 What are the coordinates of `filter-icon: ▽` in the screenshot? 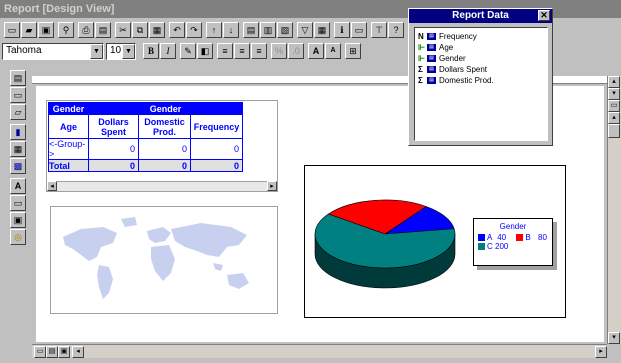 It's located at (305, 30).